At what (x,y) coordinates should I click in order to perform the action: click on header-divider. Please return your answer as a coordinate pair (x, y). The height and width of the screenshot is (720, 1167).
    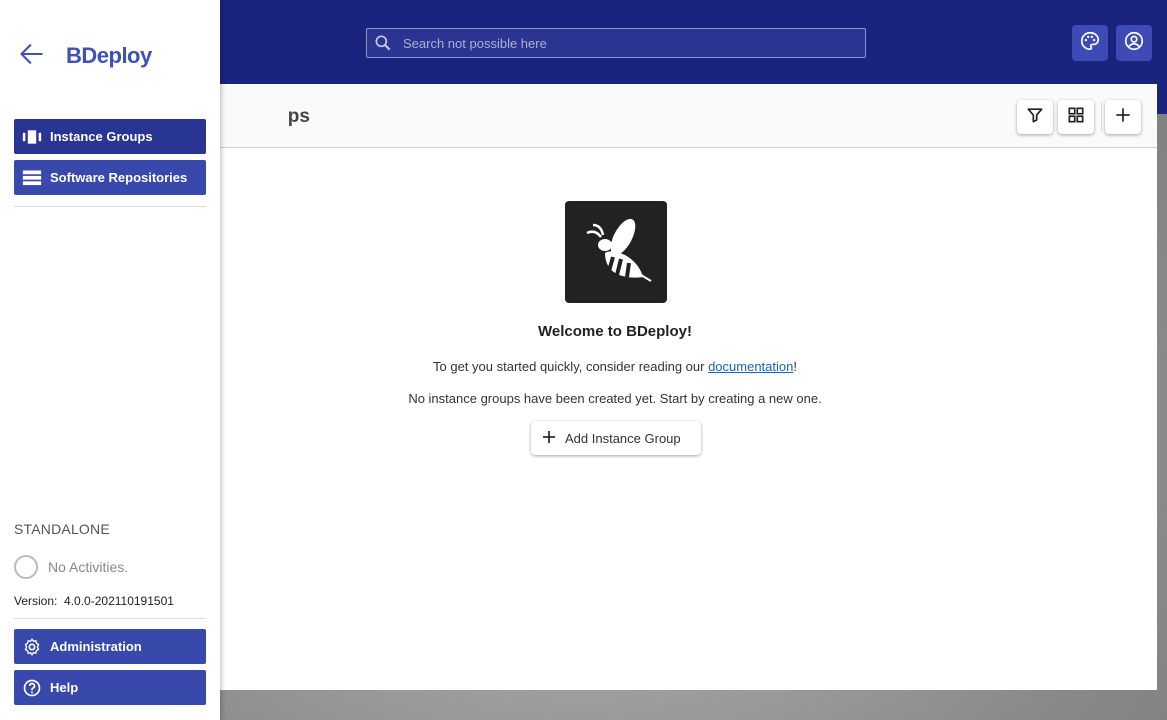
    Looking at the image, I should click on (1101, 117).